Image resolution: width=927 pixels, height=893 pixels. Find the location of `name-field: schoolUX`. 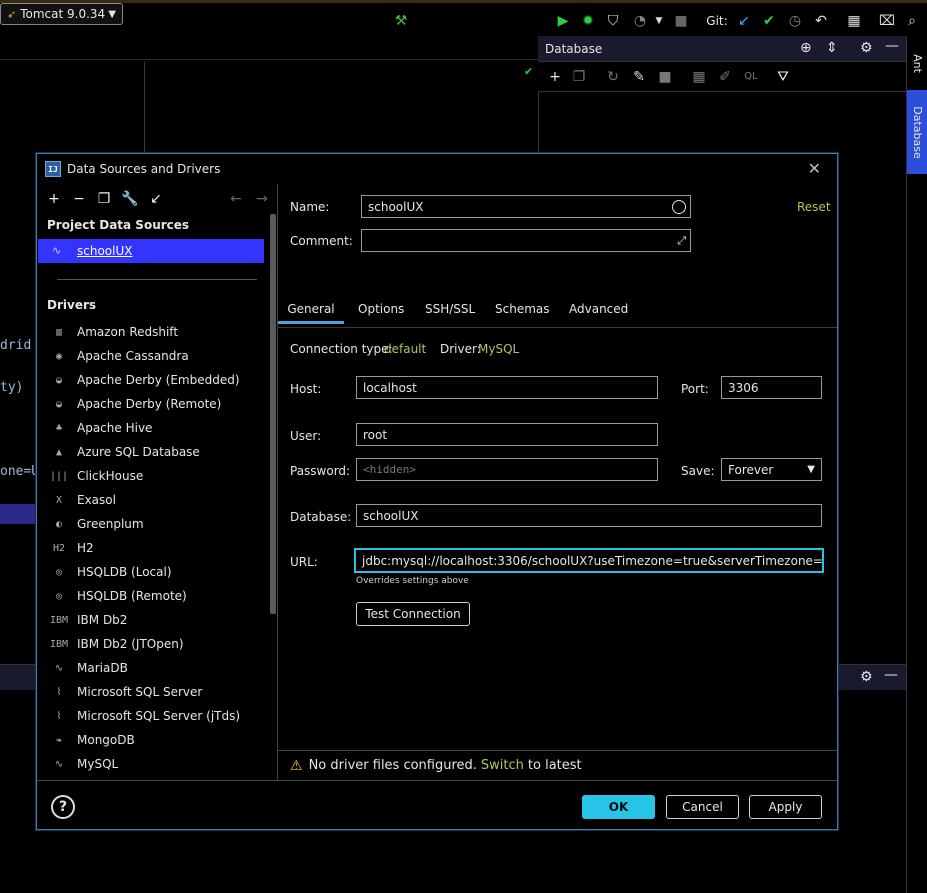

name-field: schoolUX is located at coordinates (526, 206).